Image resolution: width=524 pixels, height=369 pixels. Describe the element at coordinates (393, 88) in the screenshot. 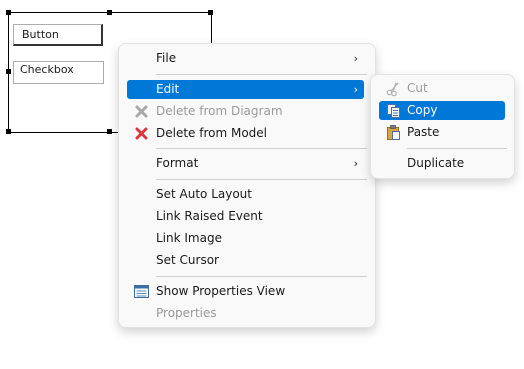

I see `scissors-icon` at that location.